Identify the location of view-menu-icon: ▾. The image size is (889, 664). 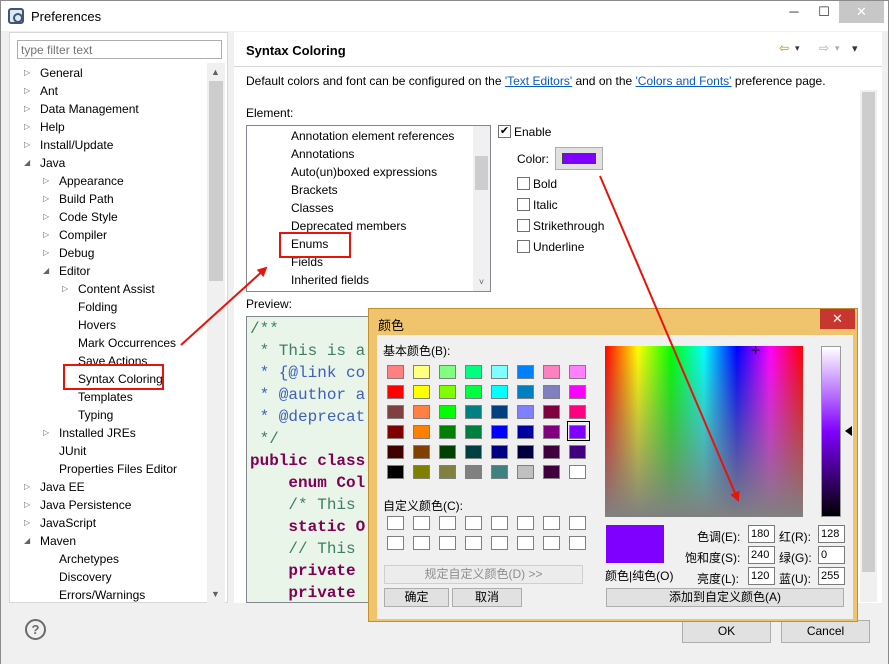
(855, 48).